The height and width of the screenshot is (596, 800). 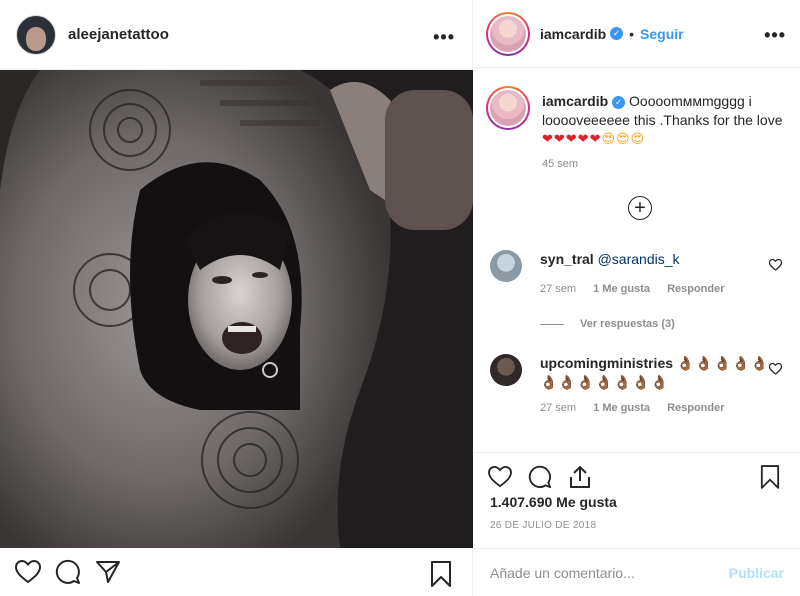 What do you see at coordinates (36, 34) in the screenshot?
I see `author-avatar` at bounding box center [36, 34].